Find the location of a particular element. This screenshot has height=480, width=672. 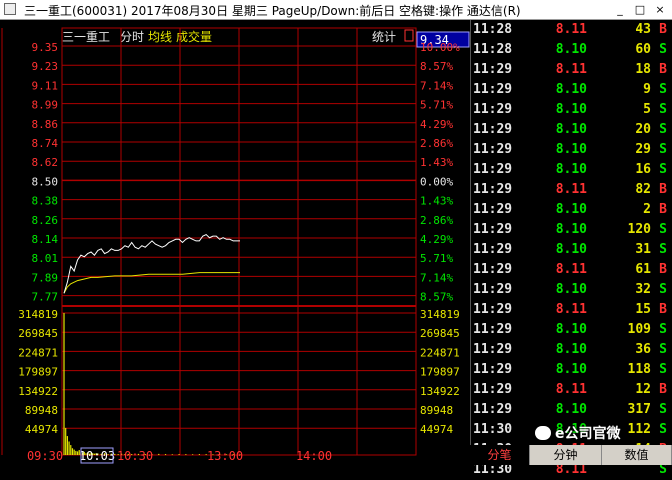

trade-volume: 2 is located at coordinates (647, 209).